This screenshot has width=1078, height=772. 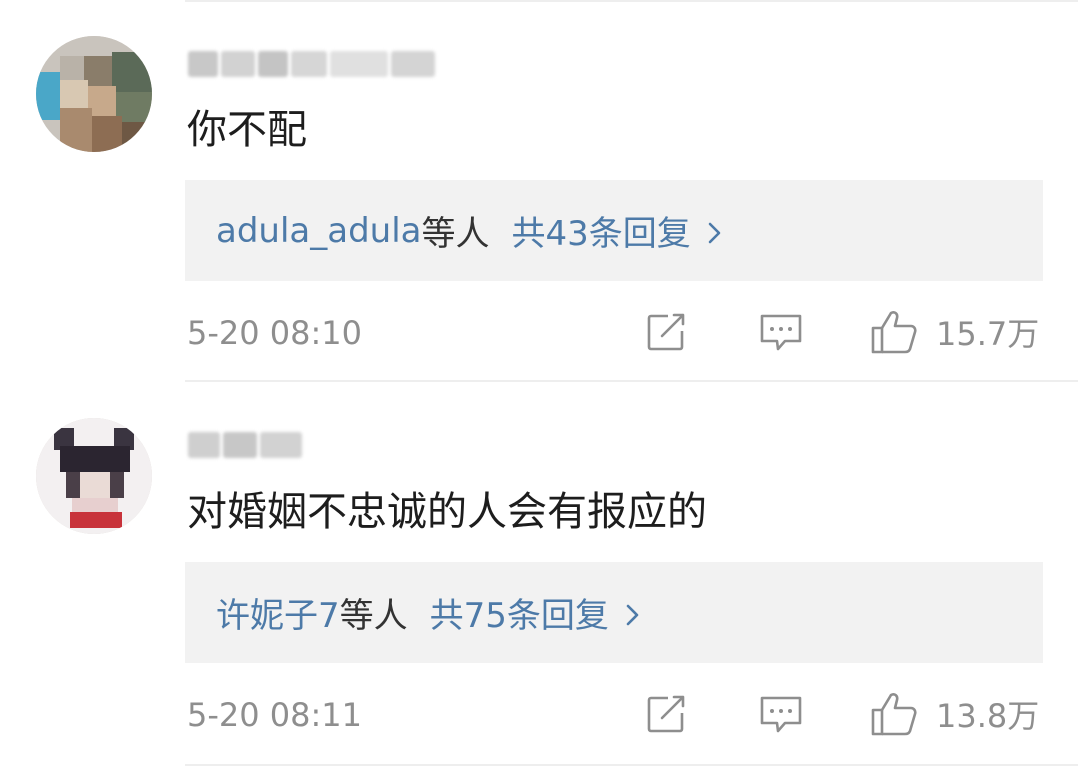 I want to click on like-button: 15.7万, so click(x=955, y=334).